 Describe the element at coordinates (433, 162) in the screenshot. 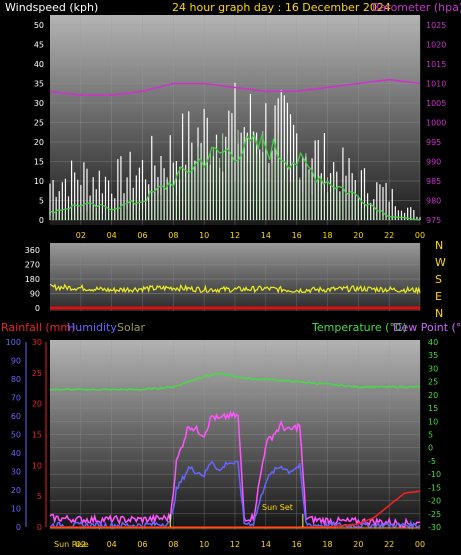

I see `barometer-y-tick-label: 990` at that location.